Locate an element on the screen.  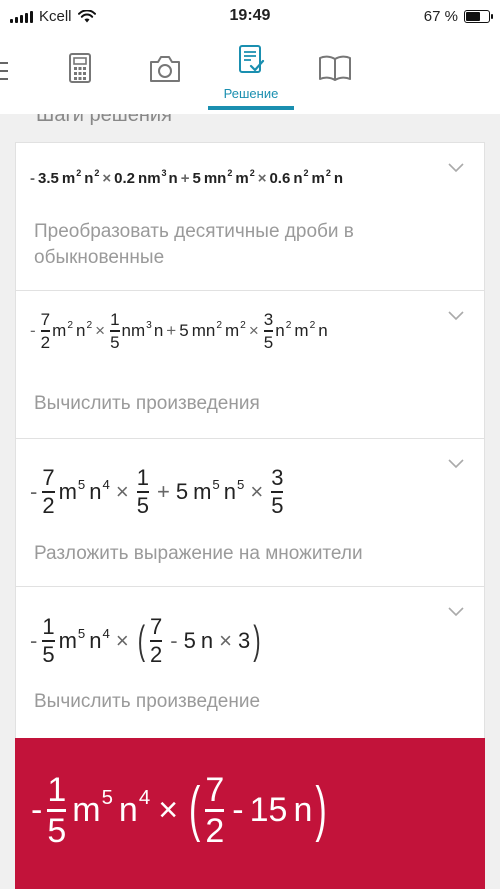
variable: mn is located at coordinates (203, 330).